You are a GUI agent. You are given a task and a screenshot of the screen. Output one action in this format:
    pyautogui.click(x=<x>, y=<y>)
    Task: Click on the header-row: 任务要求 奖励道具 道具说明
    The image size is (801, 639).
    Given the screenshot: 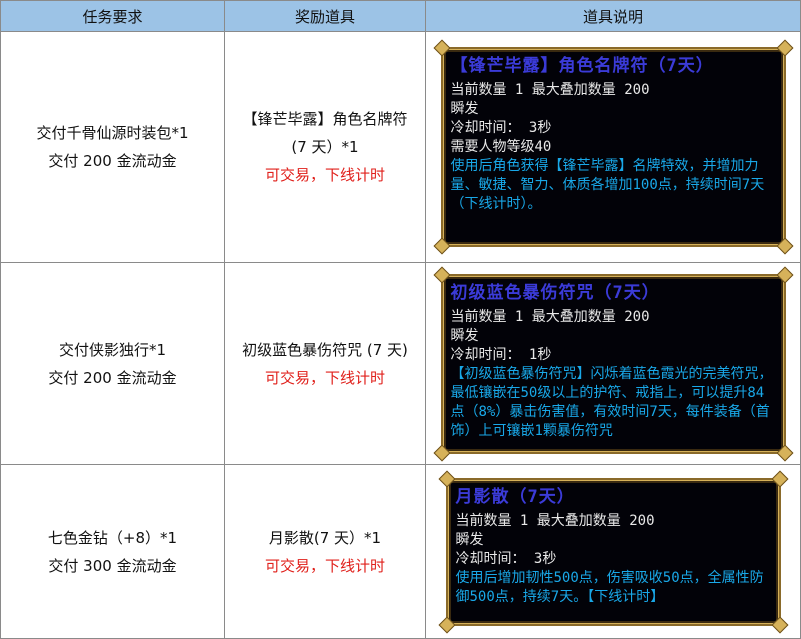 What is the action you would take?
    pyautogui.click(x=400, y=16)
    